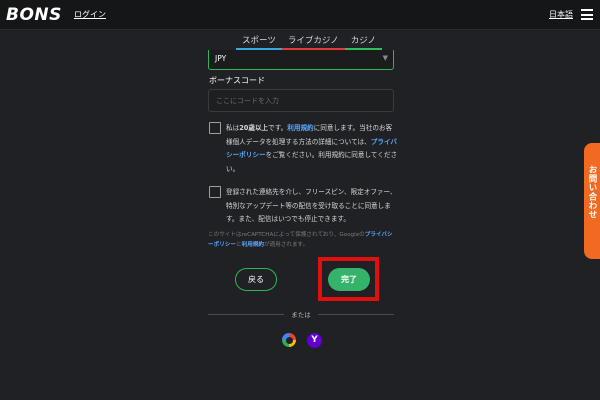  Describe the element at coordinates (349, 279) in the screenshot. I see `done-button: 完了` at that location.